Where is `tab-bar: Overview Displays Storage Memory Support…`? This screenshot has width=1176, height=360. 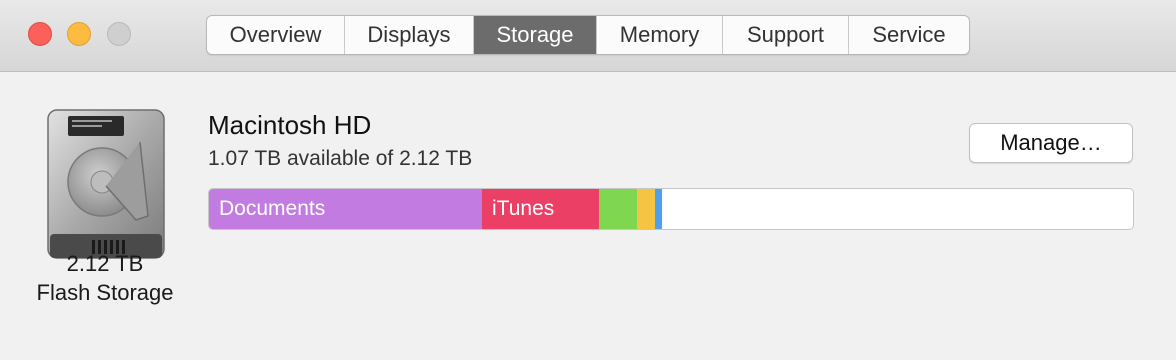 tab-bar: Overview Displays Storage Memory Support… is located at coordinates (588, 35).